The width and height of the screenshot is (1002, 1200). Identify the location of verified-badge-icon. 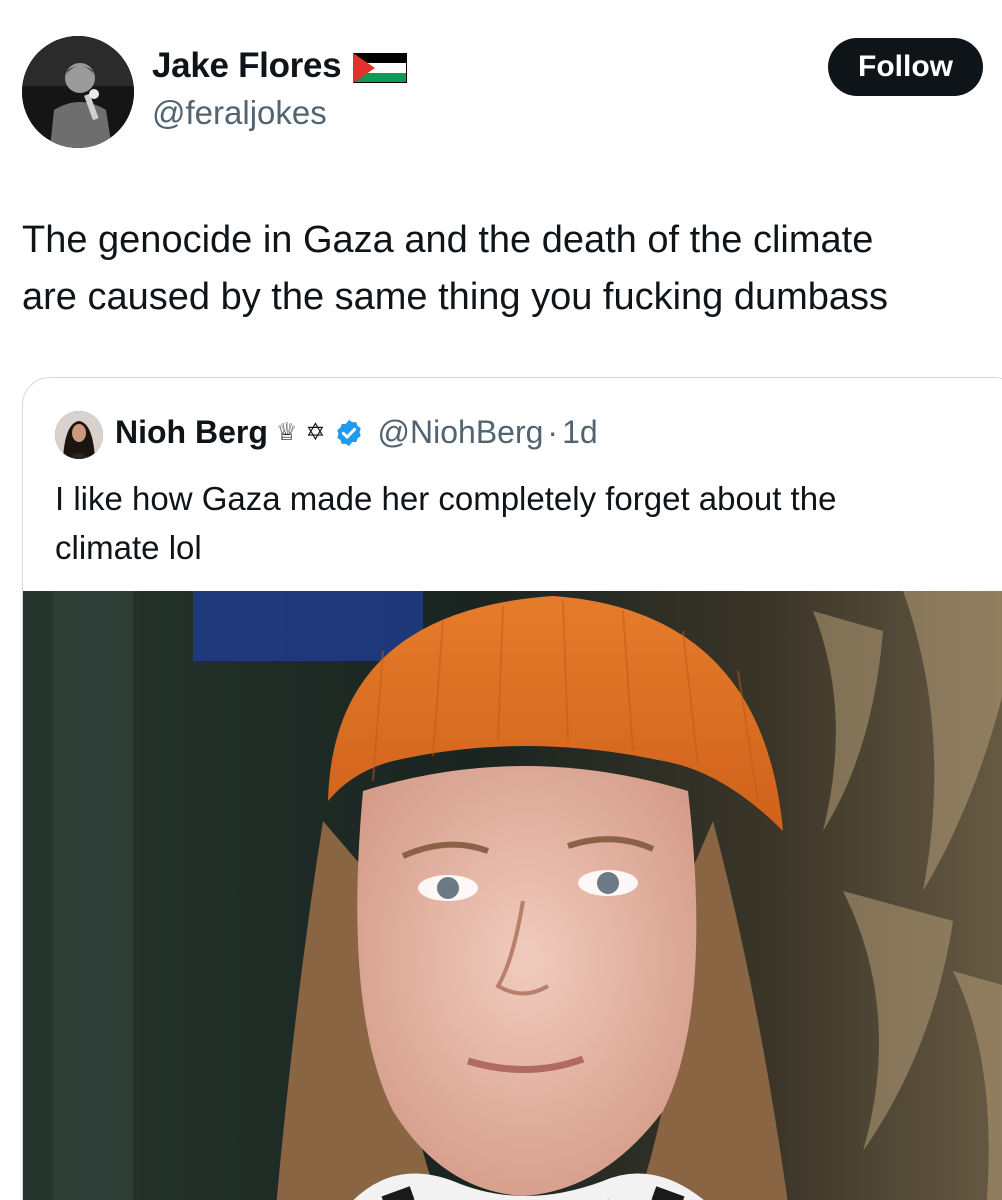
(348, 432).